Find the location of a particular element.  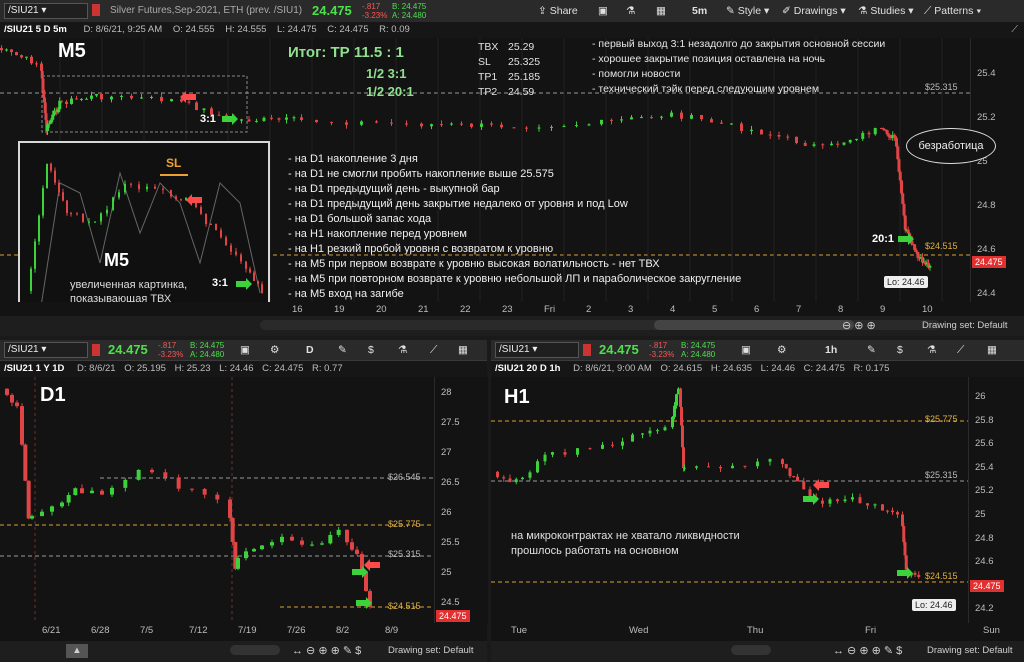

style-button: ✎ Style ▾ is located at coordinates (747, 11).